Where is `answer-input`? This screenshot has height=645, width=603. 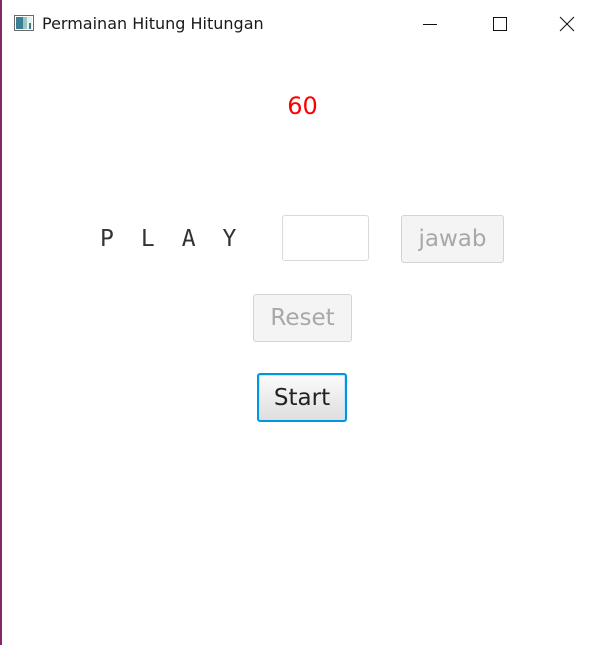
answer-input is located at coordinates (325, 238).